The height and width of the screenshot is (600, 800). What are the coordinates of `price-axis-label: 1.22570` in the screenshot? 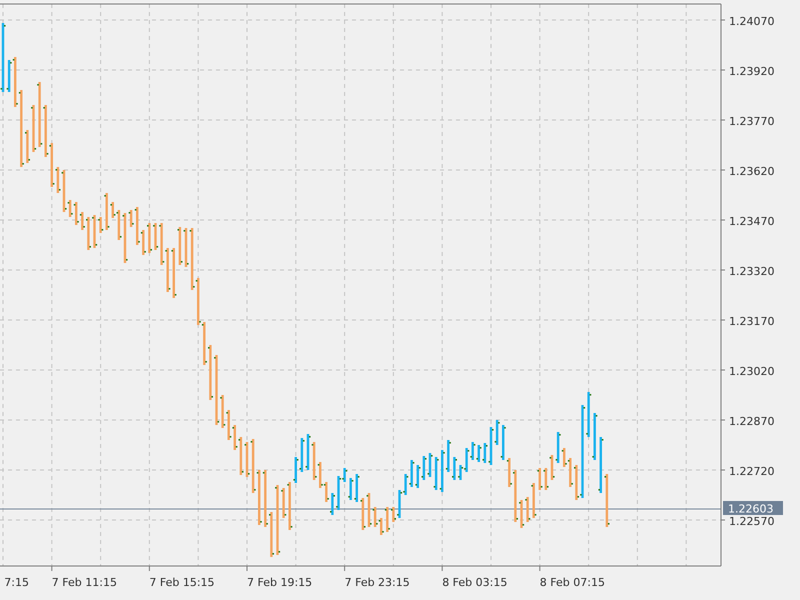 It's located at (751, 521).